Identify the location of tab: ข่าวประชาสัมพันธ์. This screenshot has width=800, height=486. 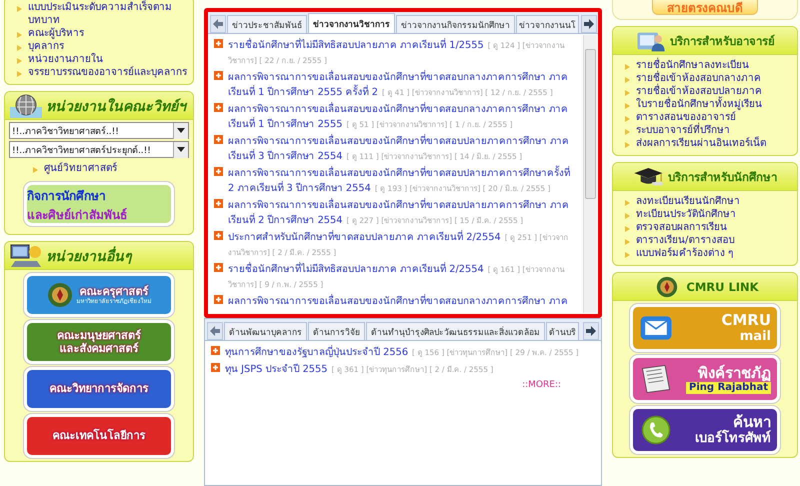
(267, 24).